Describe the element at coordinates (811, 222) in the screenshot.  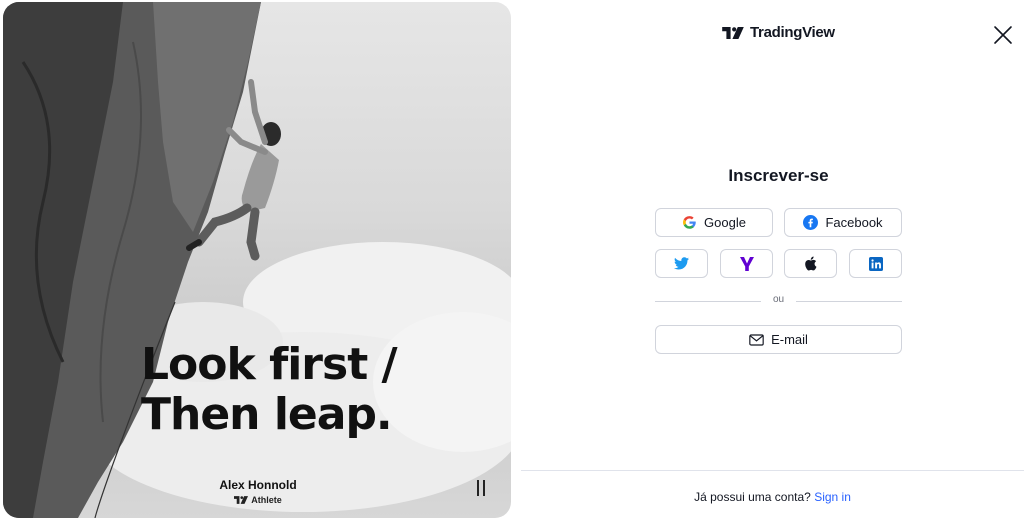
I see `facebook-icon` at that location.